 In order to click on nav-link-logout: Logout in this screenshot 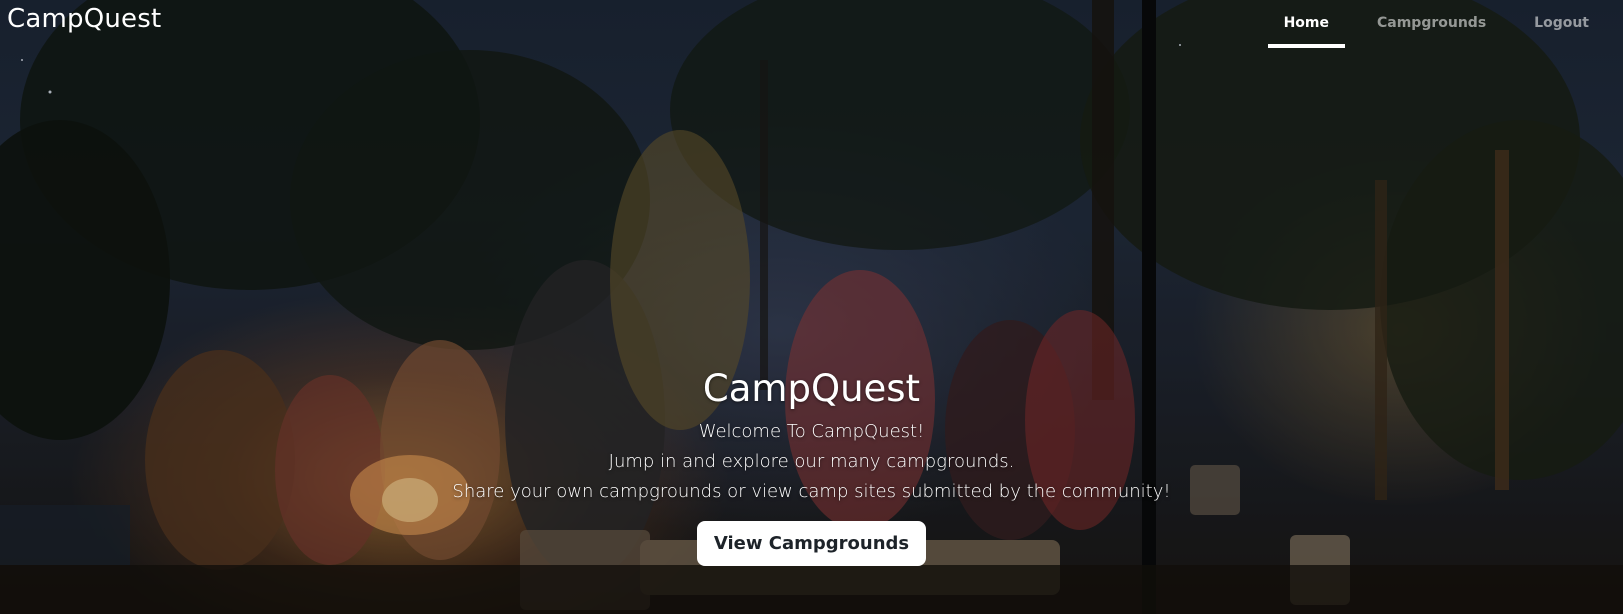, I will do `click(1561, 24)`.